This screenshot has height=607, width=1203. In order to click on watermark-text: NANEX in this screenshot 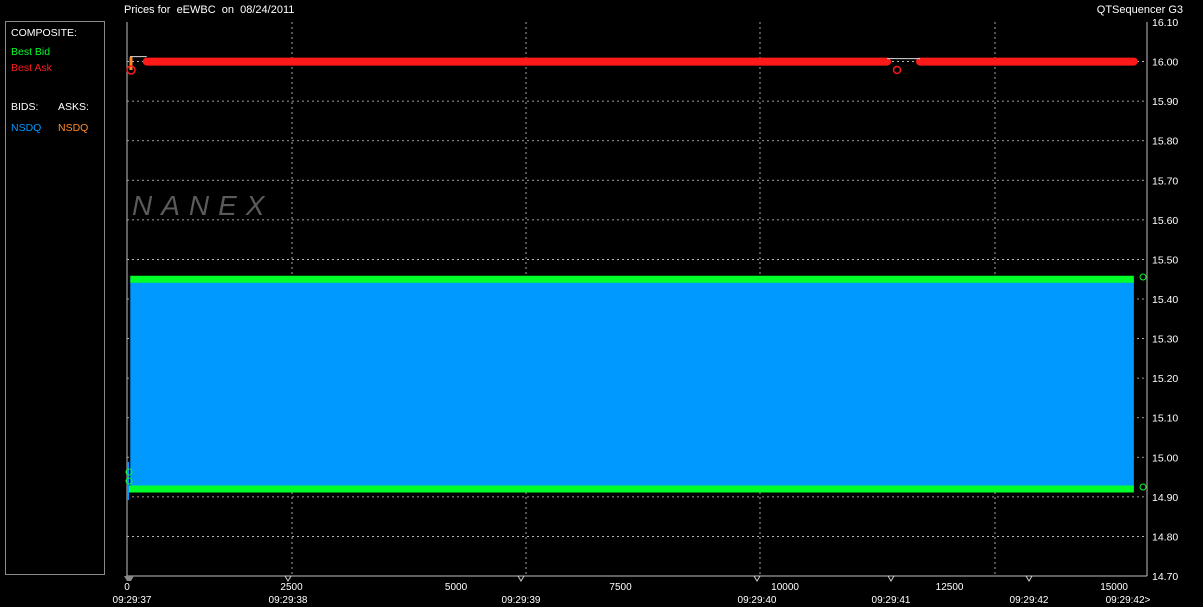, I will do `click(202, 205)`.